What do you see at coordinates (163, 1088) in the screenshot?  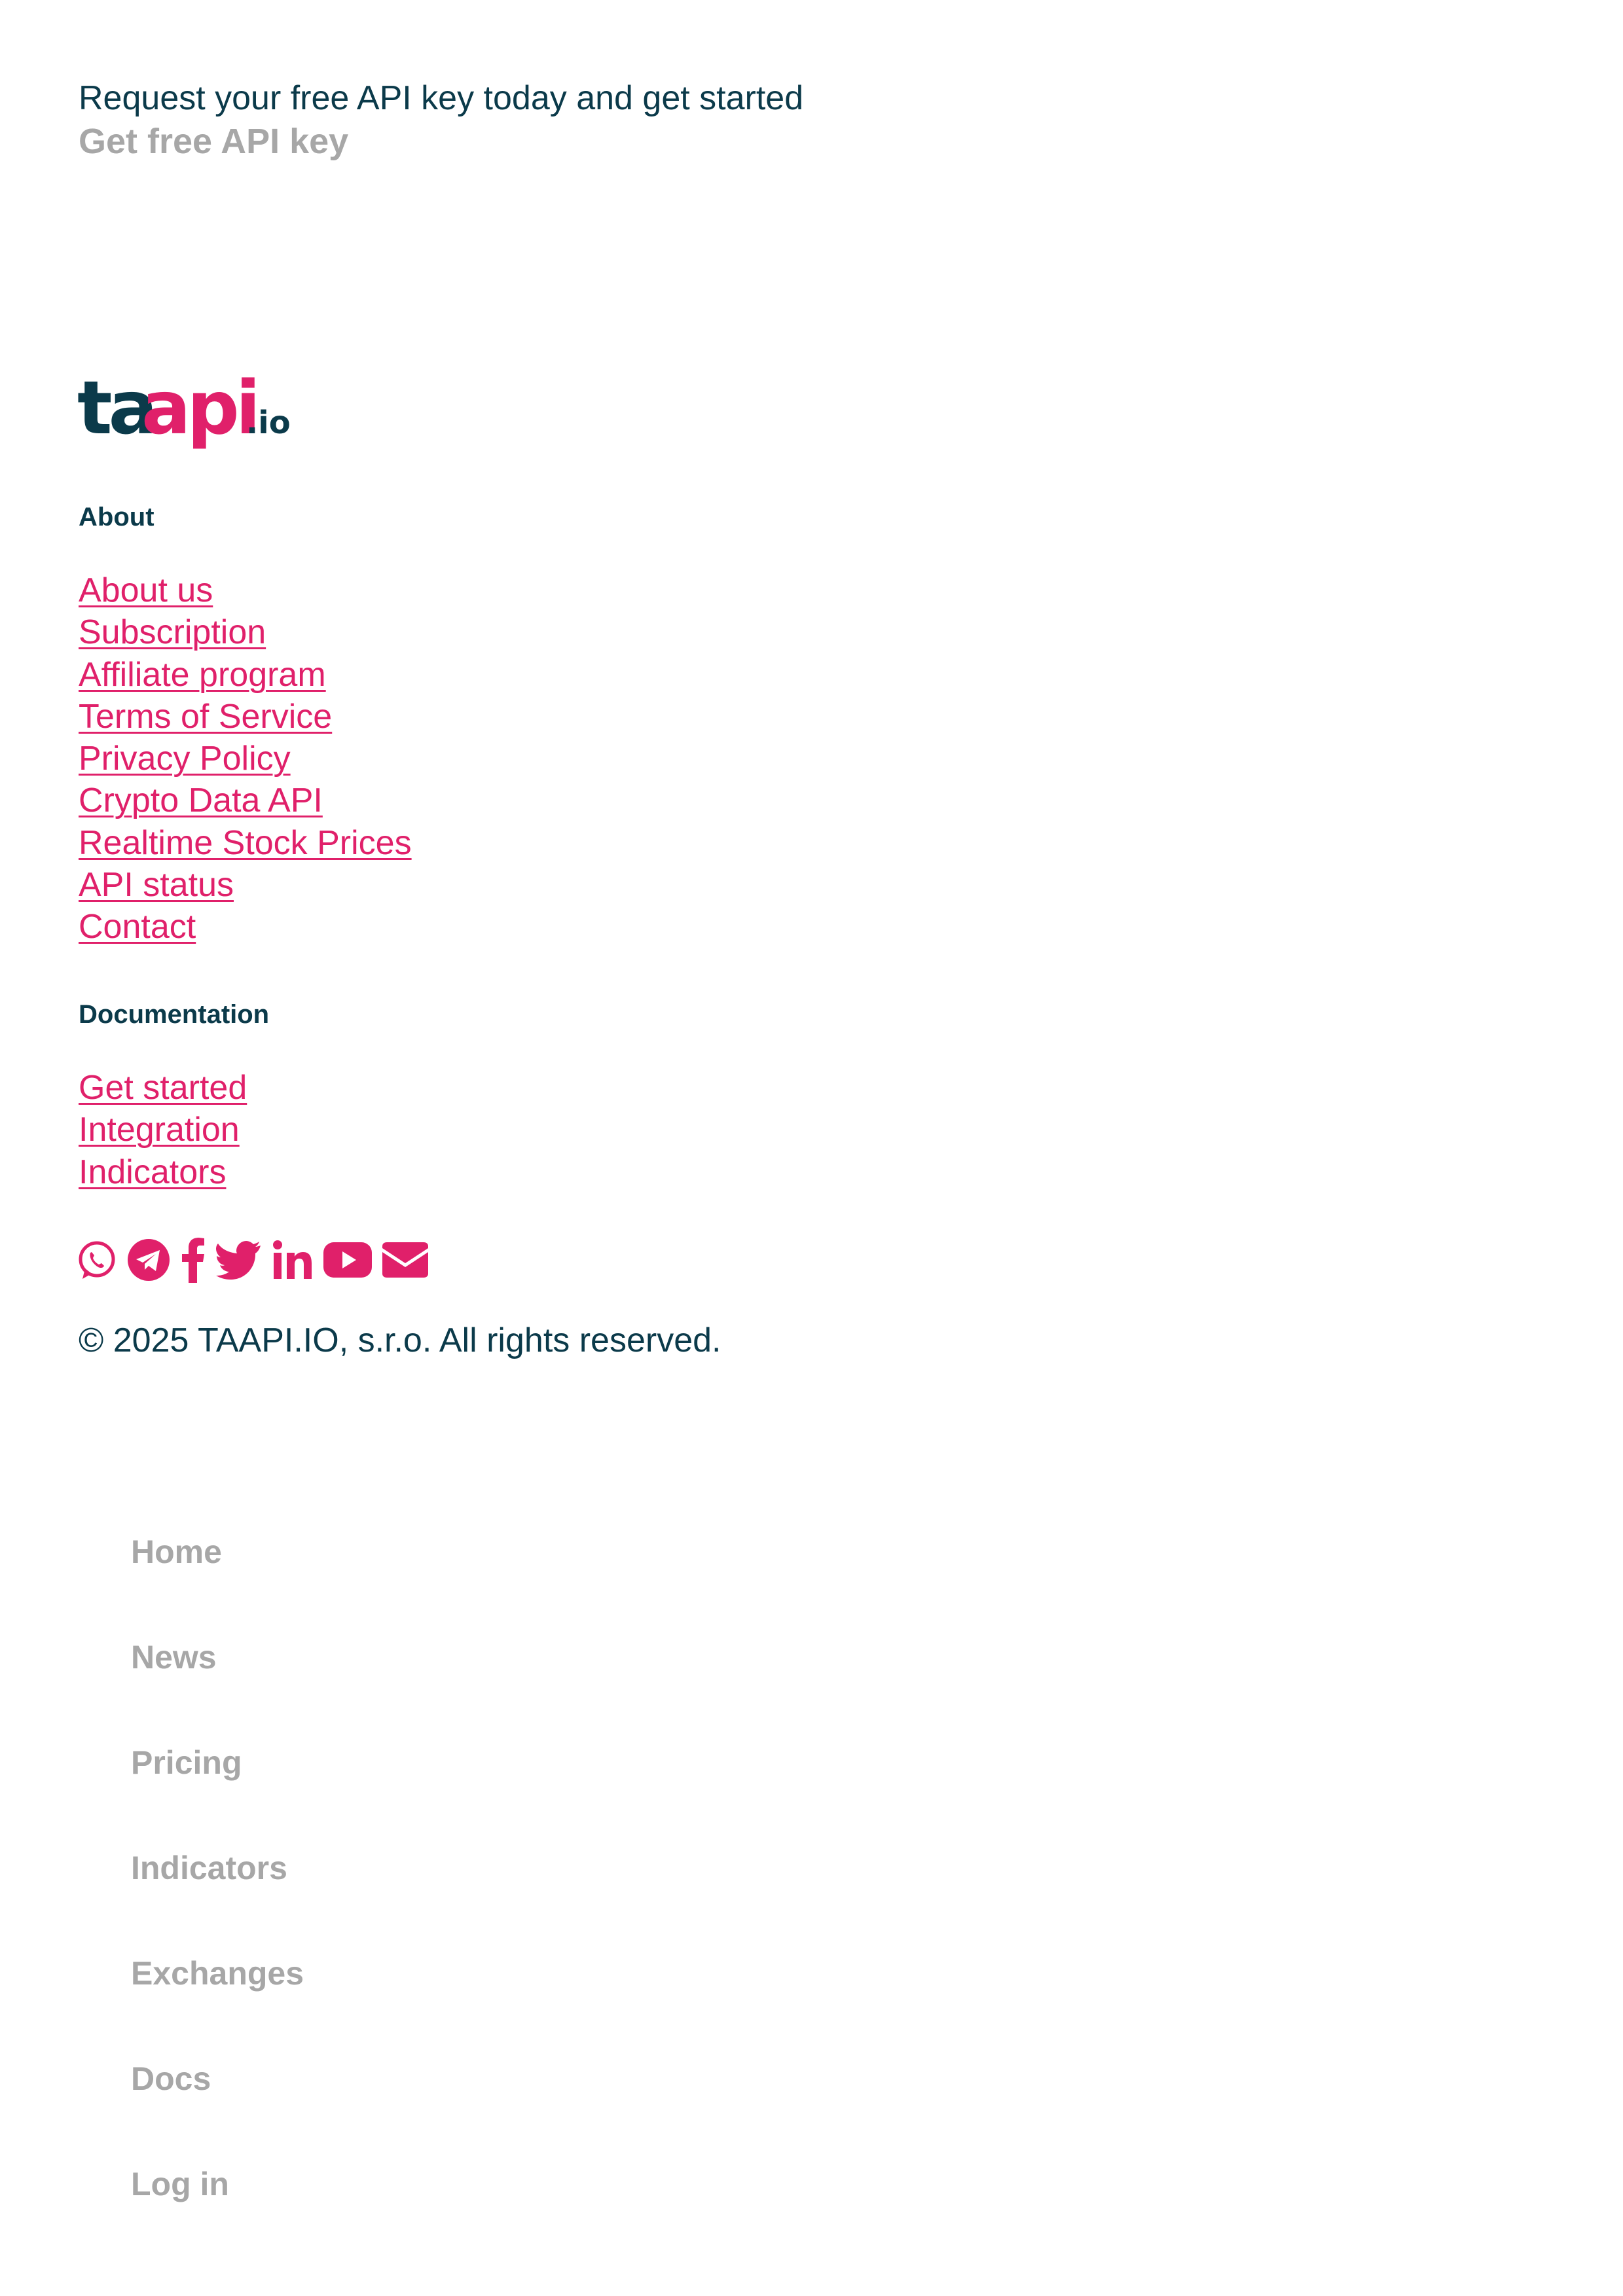 I see `footer-link-get-started: Get started` at bounding box center [163, 1088].